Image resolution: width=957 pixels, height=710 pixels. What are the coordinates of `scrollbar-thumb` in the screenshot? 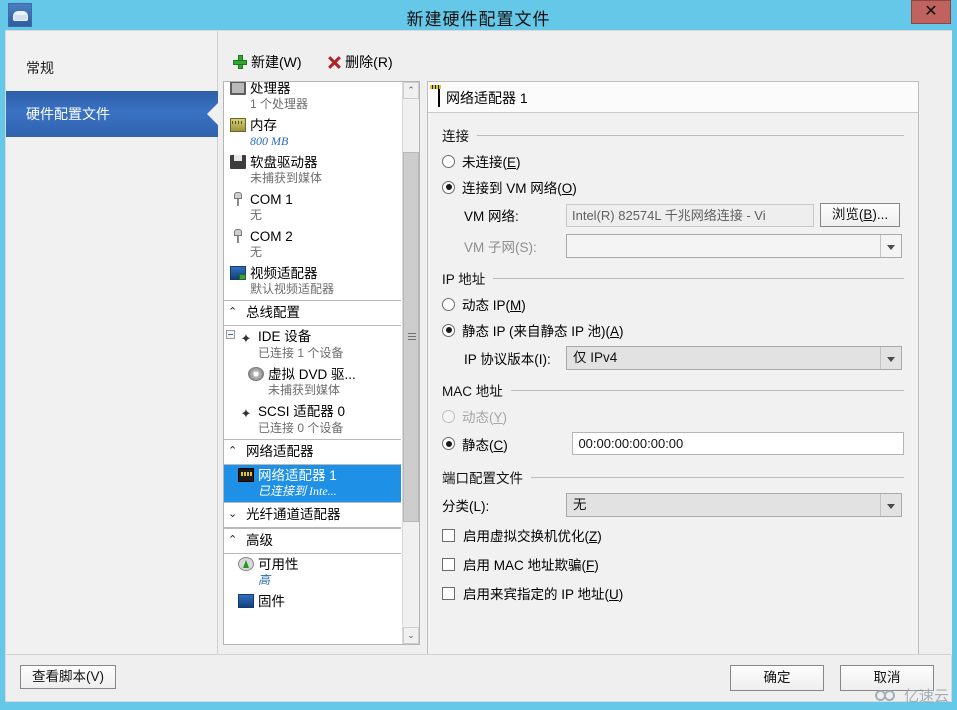 It's located at (411, 337).